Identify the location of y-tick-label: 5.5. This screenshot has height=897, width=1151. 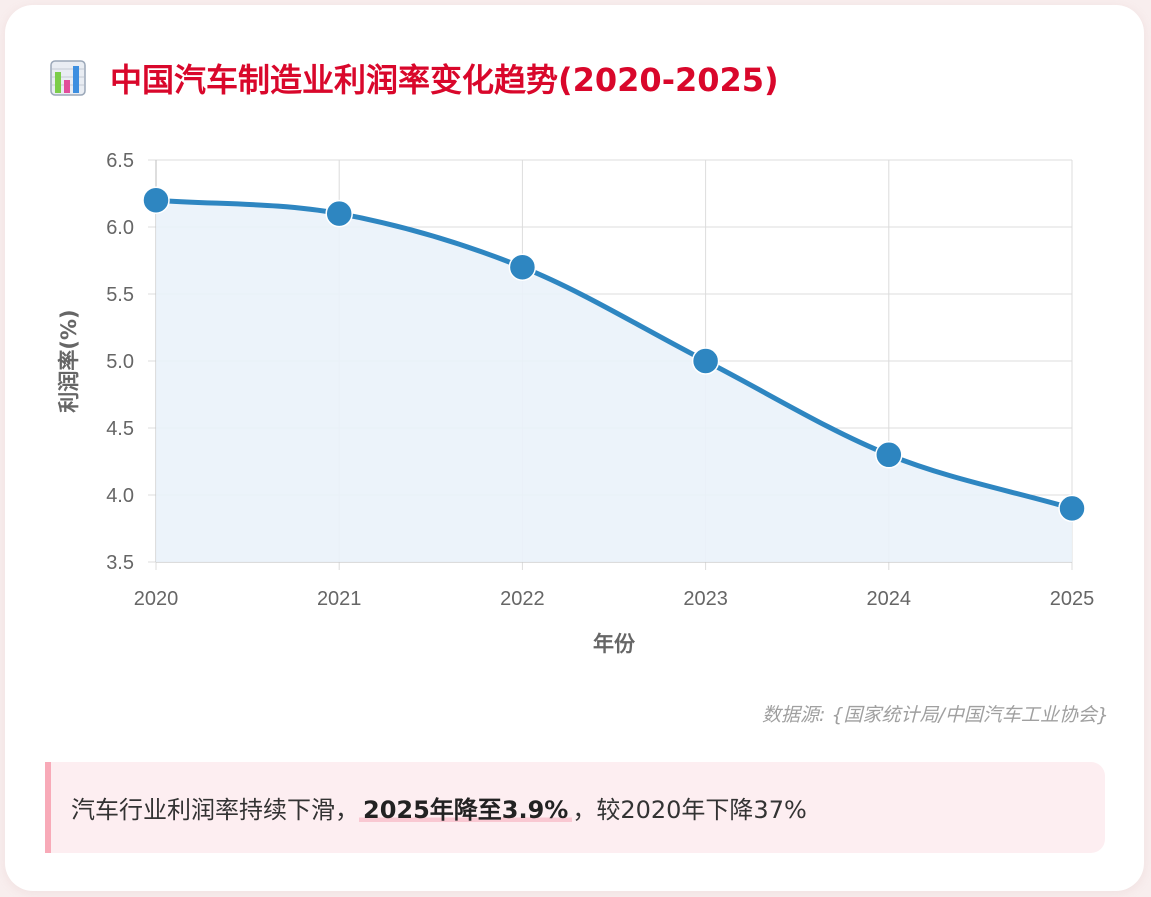
(120, 295).